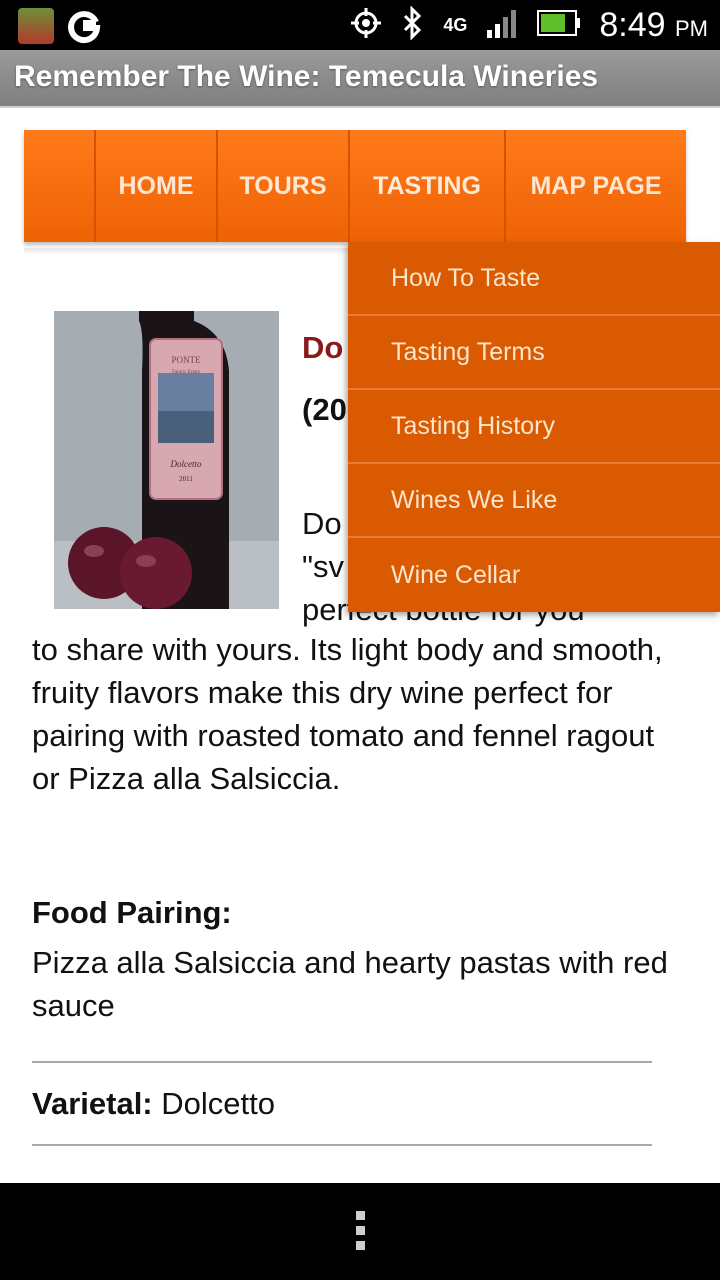 This screenshot has width=720, height=1280. What do you see at coordinates (322, 523) in the screenshot?
I see `description-line-1: Do` at bounding box center [322, 523].